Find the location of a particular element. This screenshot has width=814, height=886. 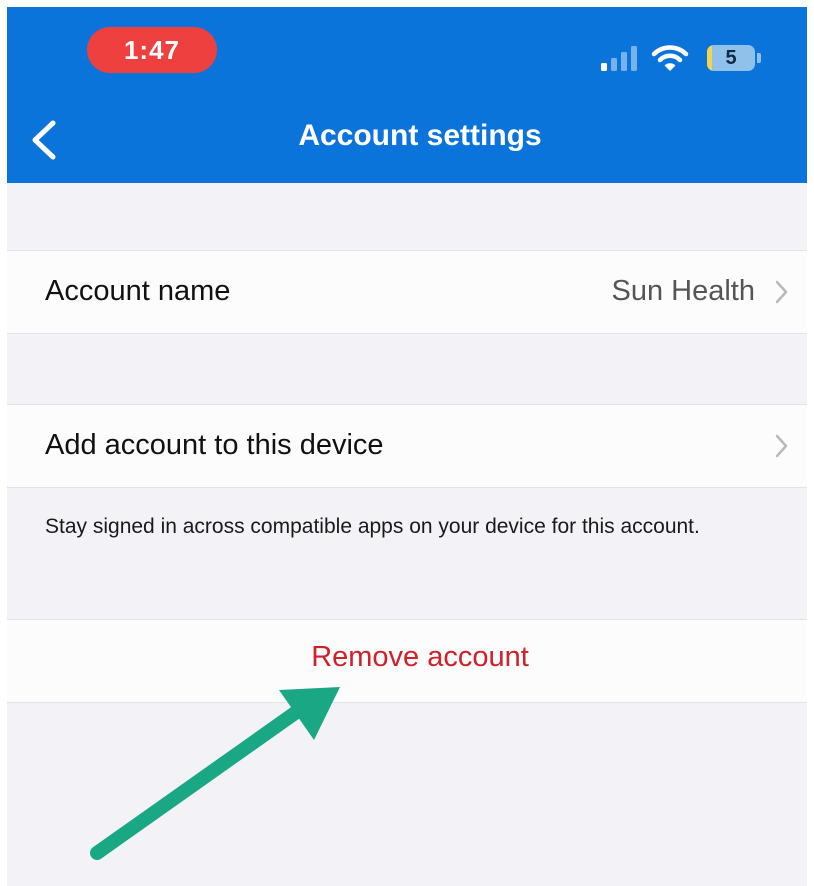

remove-account-label: Remove account is located at coordinates (420, 657).